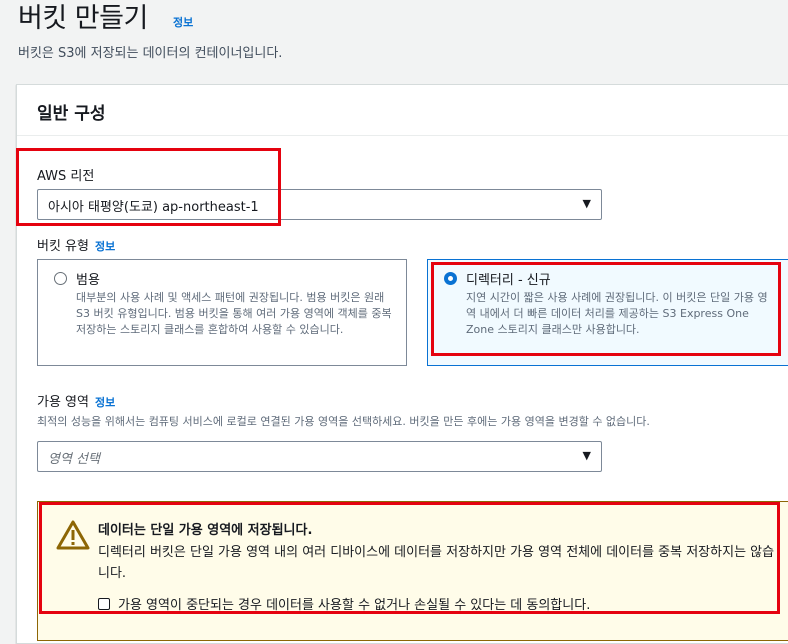  I want to click on directory-title-text: 디렉터리 - 신규, so click(508, 280).